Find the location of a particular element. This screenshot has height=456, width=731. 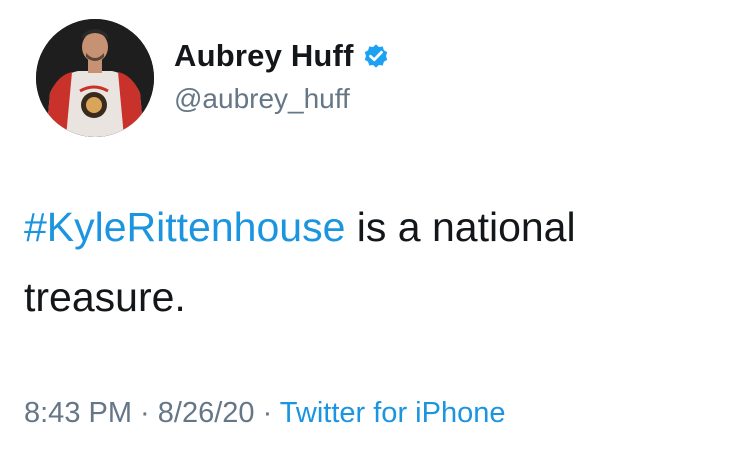

tweet-metadata: 8:43 PM · 8/26/20 · Twitter for iPhone is located at coordinates (264, 413).